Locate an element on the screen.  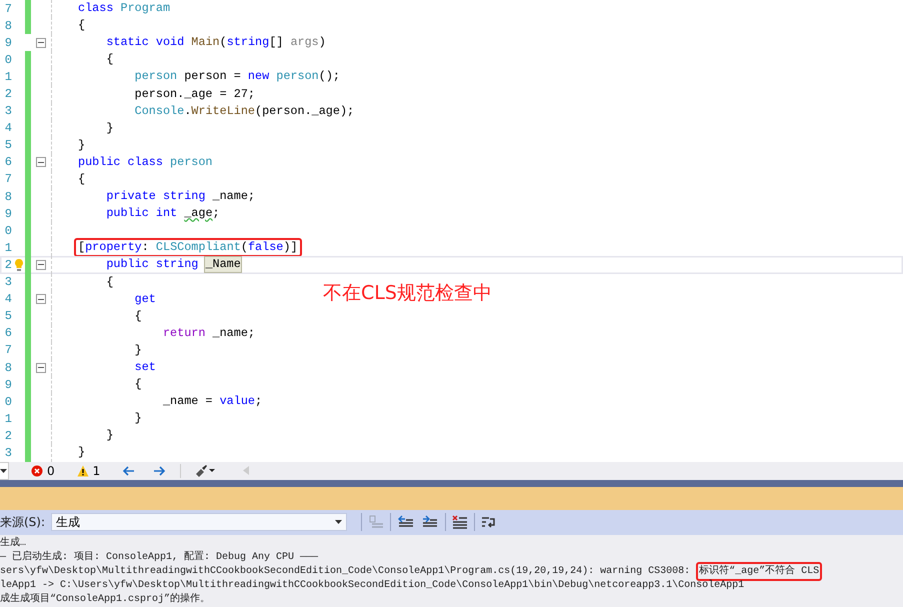
code-line: public int _age; is located at coordinates (163, 214).